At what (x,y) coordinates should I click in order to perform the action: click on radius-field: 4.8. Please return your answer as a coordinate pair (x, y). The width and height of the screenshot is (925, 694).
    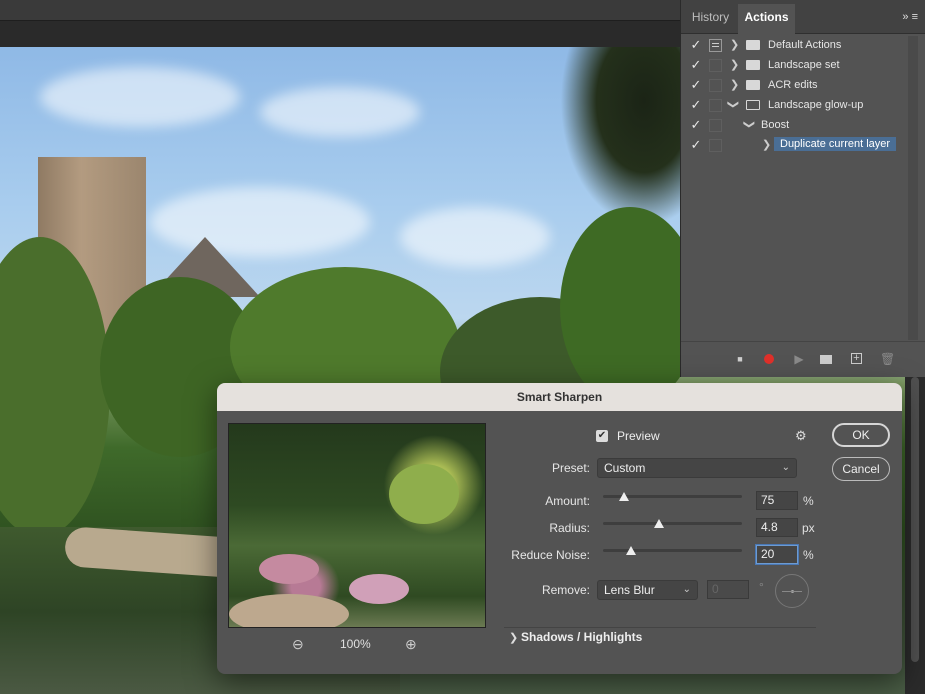
    Looking at the image, I should click on (777, 527).